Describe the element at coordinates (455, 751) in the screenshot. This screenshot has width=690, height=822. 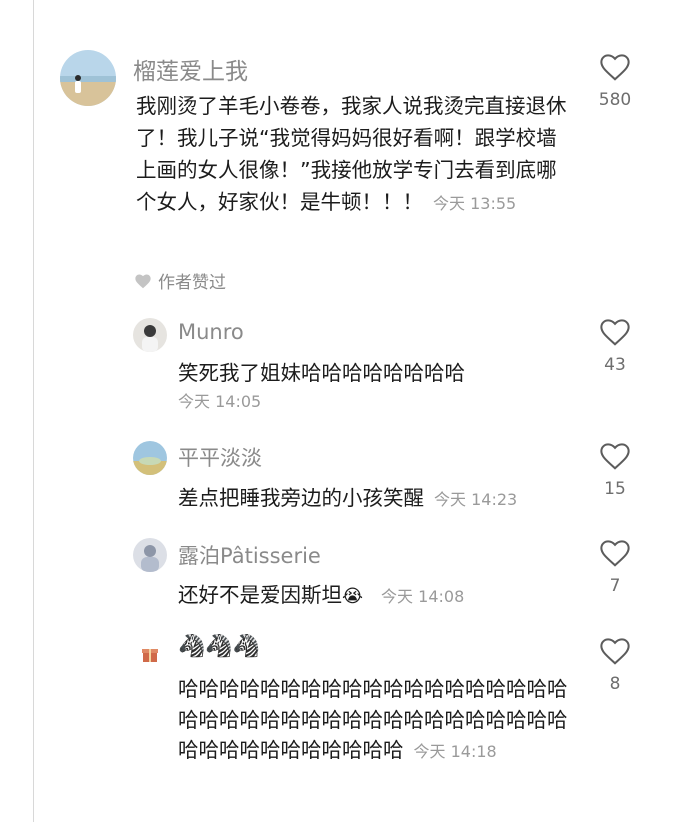
I see `timestamp: 今天 14:18` at that location.